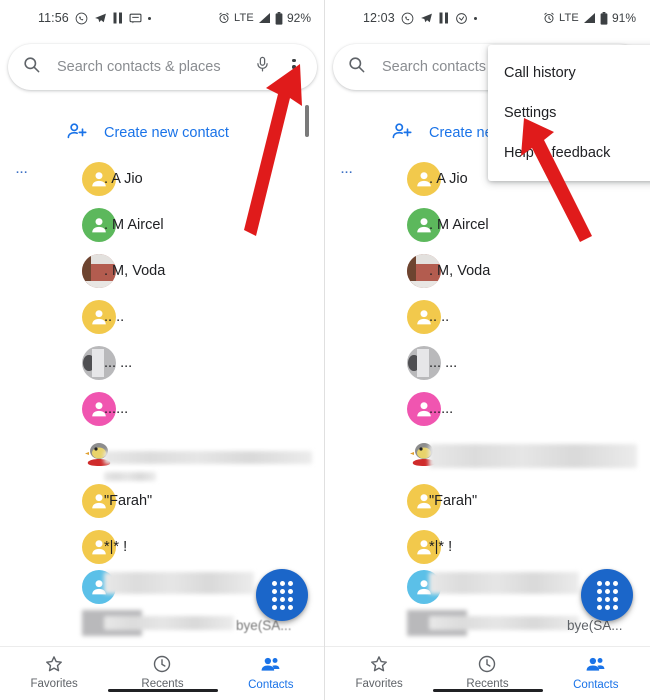  I want to click on menu-item-help-feedback: Help & feedback, so click(569, 153).